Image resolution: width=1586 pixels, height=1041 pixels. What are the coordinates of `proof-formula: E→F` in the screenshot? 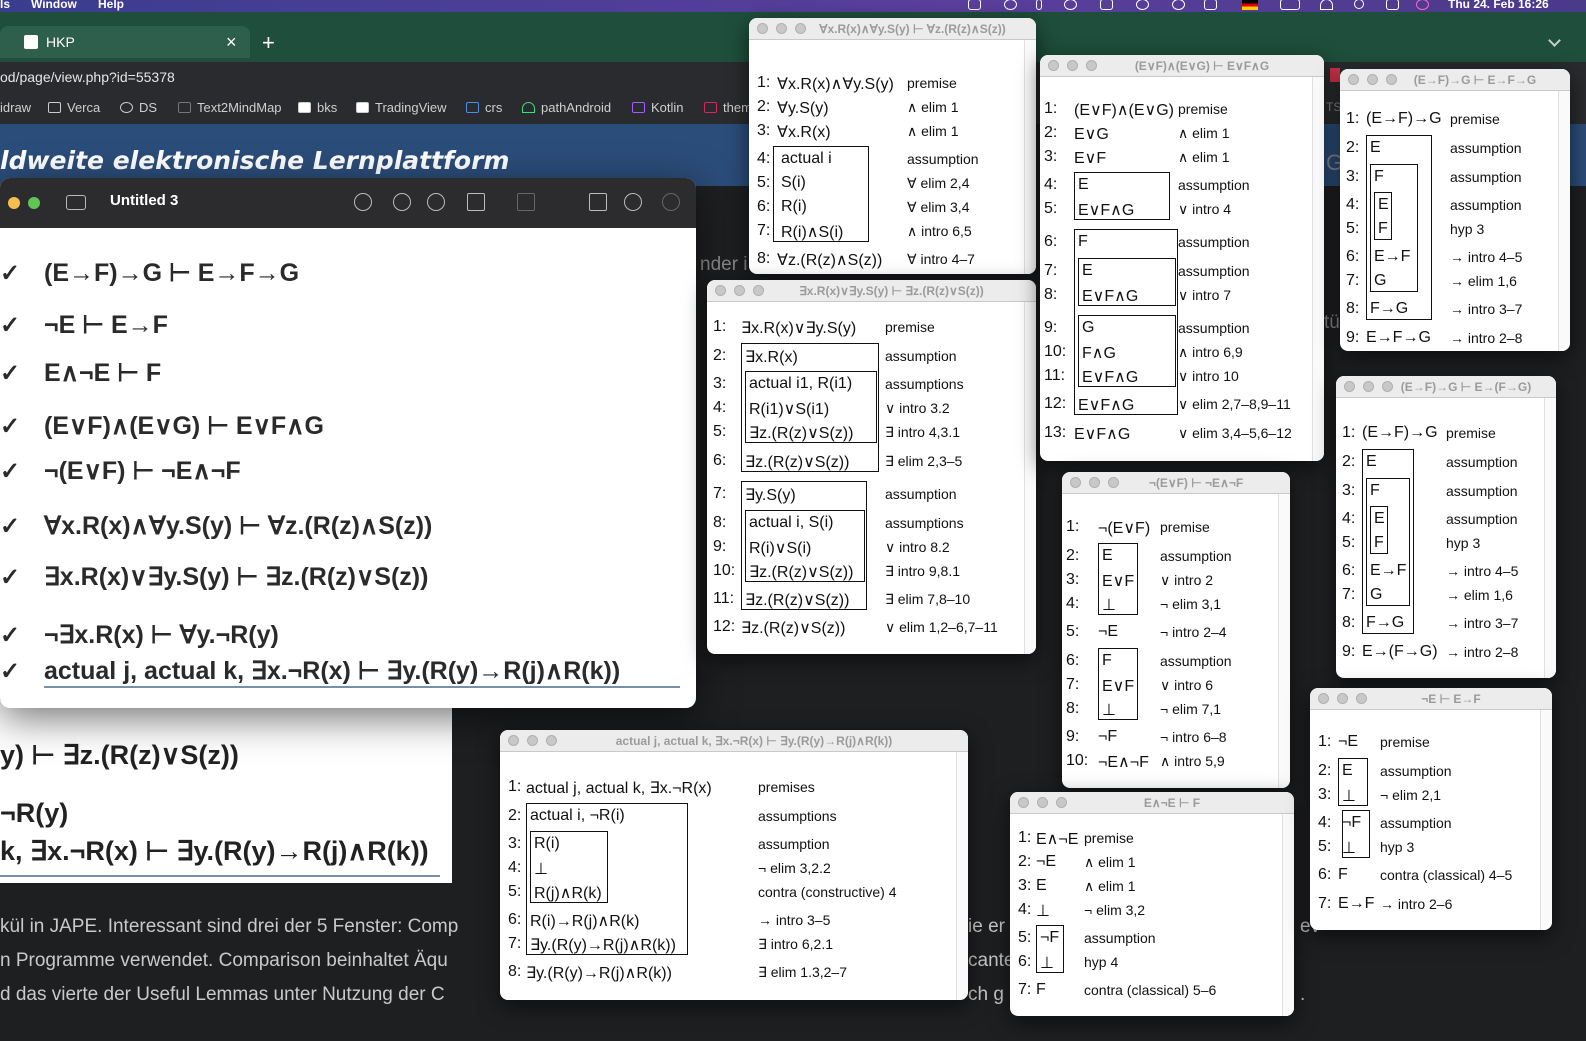 It's located at (1388, 571).